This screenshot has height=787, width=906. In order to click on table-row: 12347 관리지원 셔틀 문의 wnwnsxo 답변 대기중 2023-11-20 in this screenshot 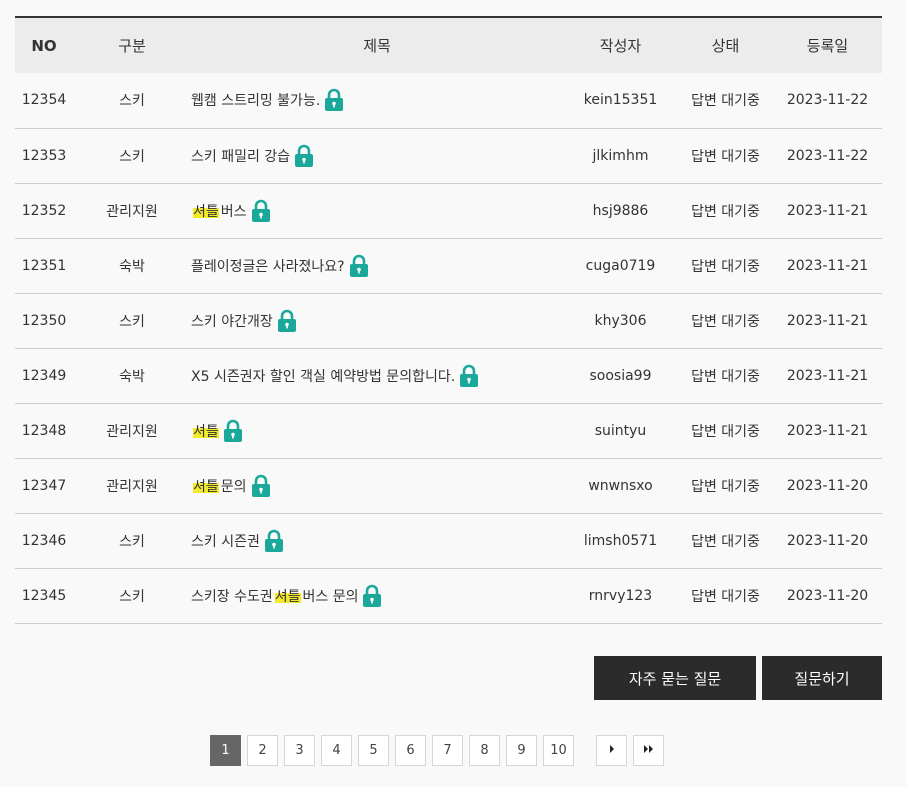, I will do `click(448, 485)`.